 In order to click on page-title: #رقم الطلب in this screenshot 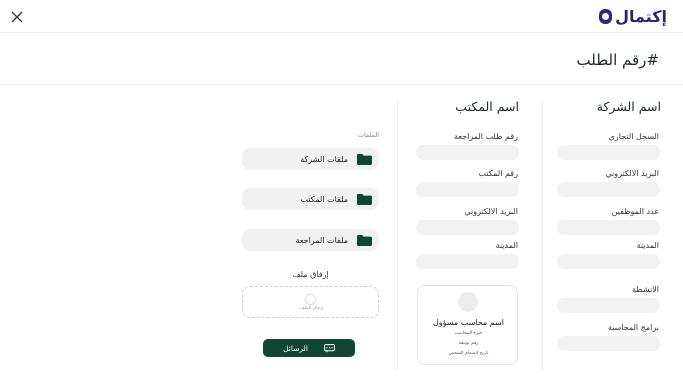, I will do `click(617, 60)`.